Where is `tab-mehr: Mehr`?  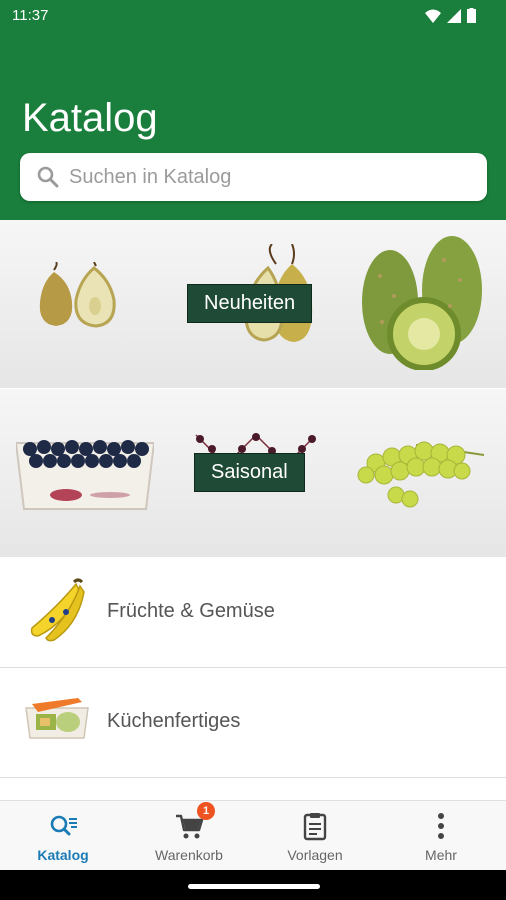 tab-mehr: Mehr is located at coordinates (441, 836).